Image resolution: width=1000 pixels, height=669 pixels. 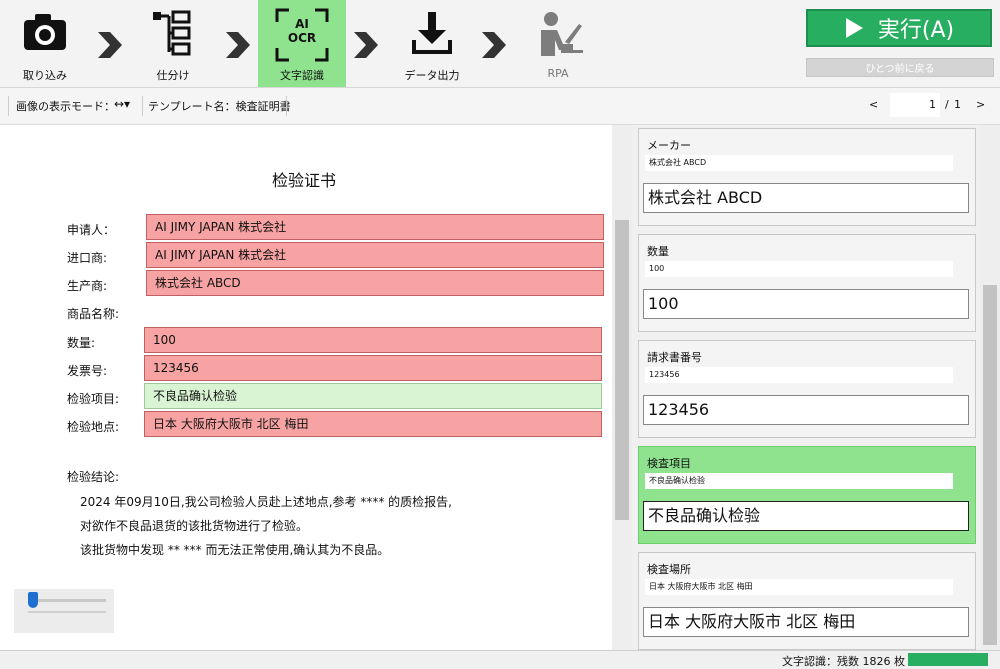 What do you see at coordinates (916, 30) in the screenshot?
I see `run-button-label: 実行(A)` at bounding box center [916, 30].